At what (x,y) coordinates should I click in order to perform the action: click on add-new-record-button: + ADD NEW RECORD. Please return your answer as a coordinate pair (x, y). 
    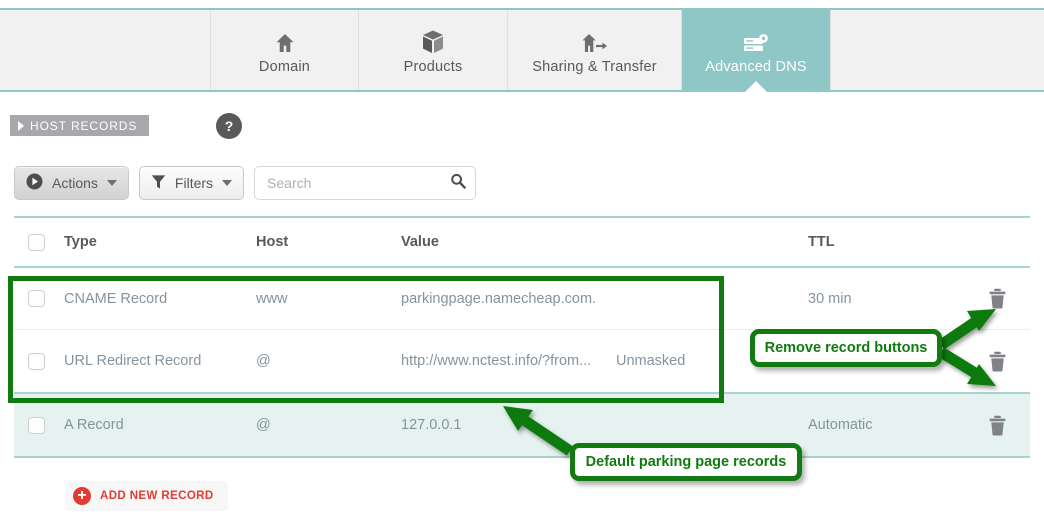
    Looking at the image, I should click on (146, 496).